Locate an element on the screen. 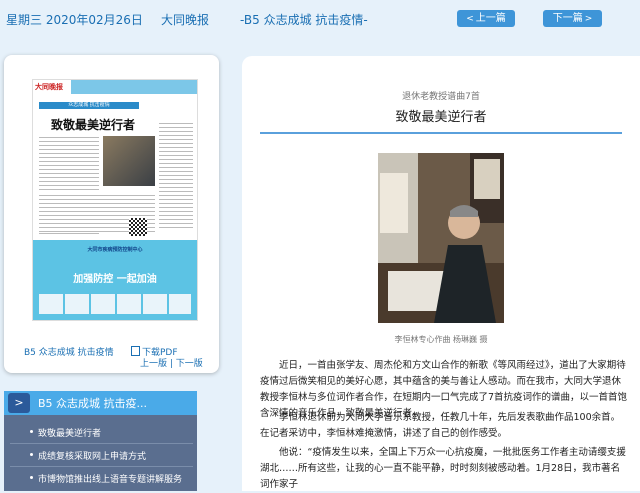 This screenshot has height=493, width=640. paper-photo is located at coordinates (129, 161).